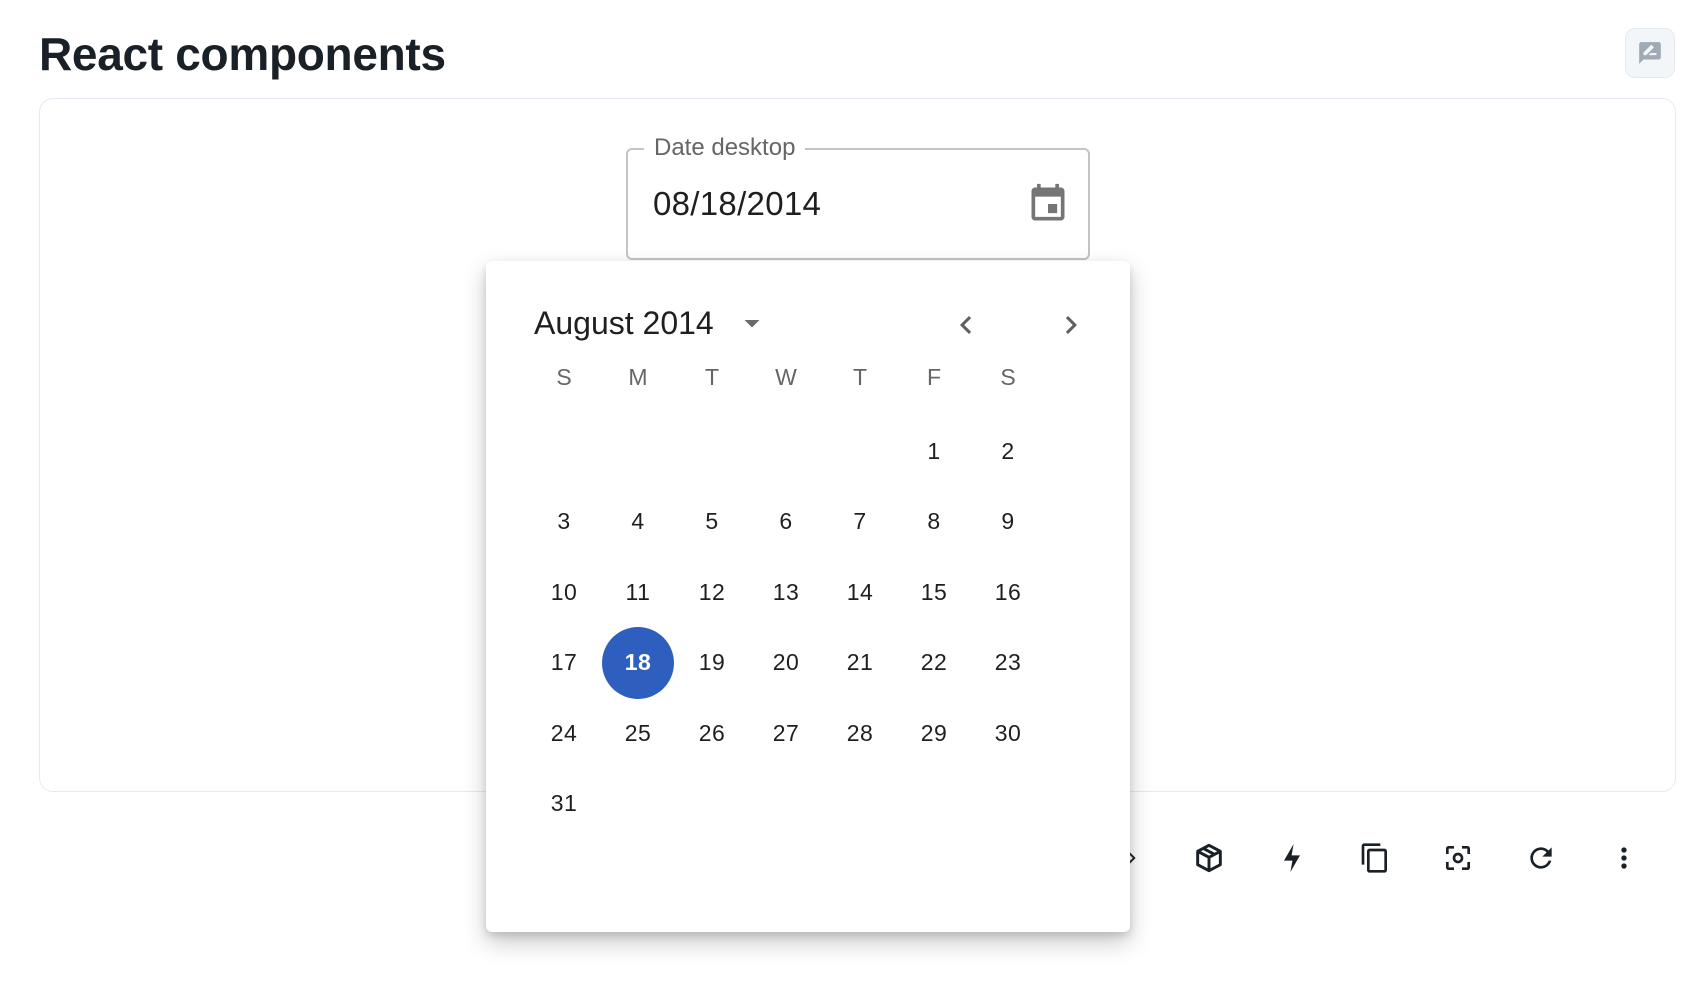  I want to click on year-view-switch-button, so click(752, 323).